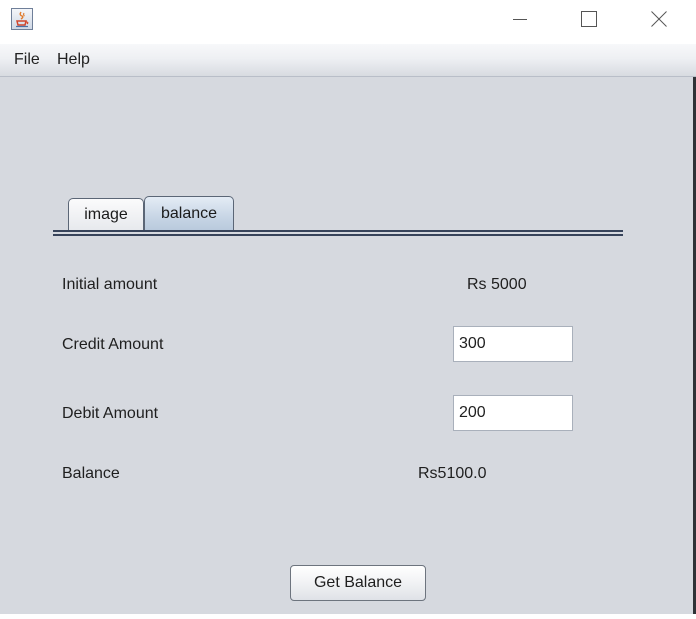 Image resolution: width=696 pixels, height=619 pixels. I want to click on title-bar, so click(348, 22).